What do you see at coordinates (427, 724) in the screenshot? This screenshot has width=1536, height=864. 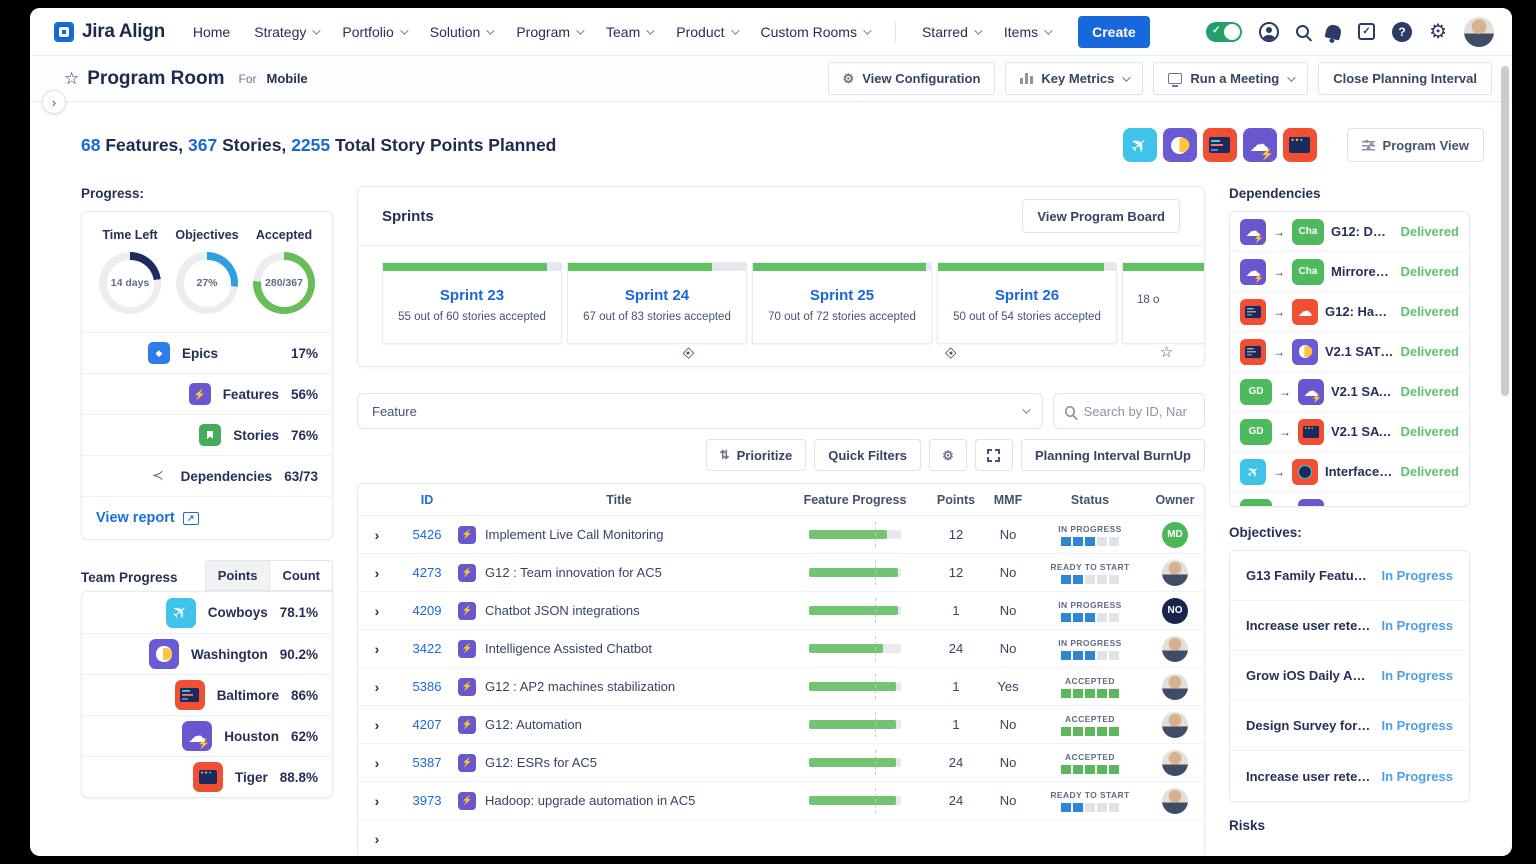 I see `feature-id-link: 4207` at bounding box center [427, 724].